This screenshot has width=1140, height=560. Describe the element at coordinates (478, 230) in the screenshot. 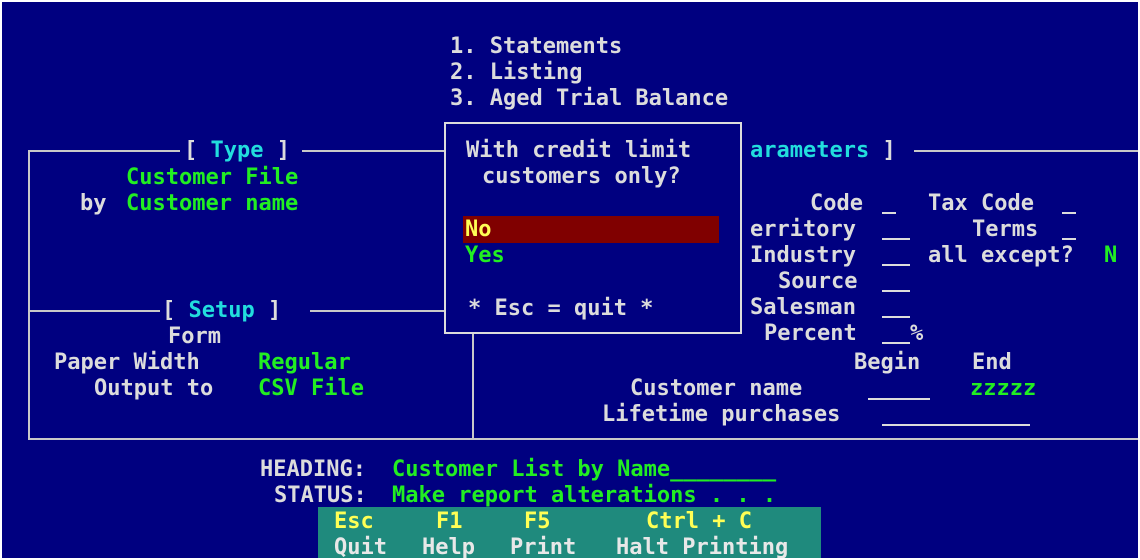

I see `option-no: No` at that location.